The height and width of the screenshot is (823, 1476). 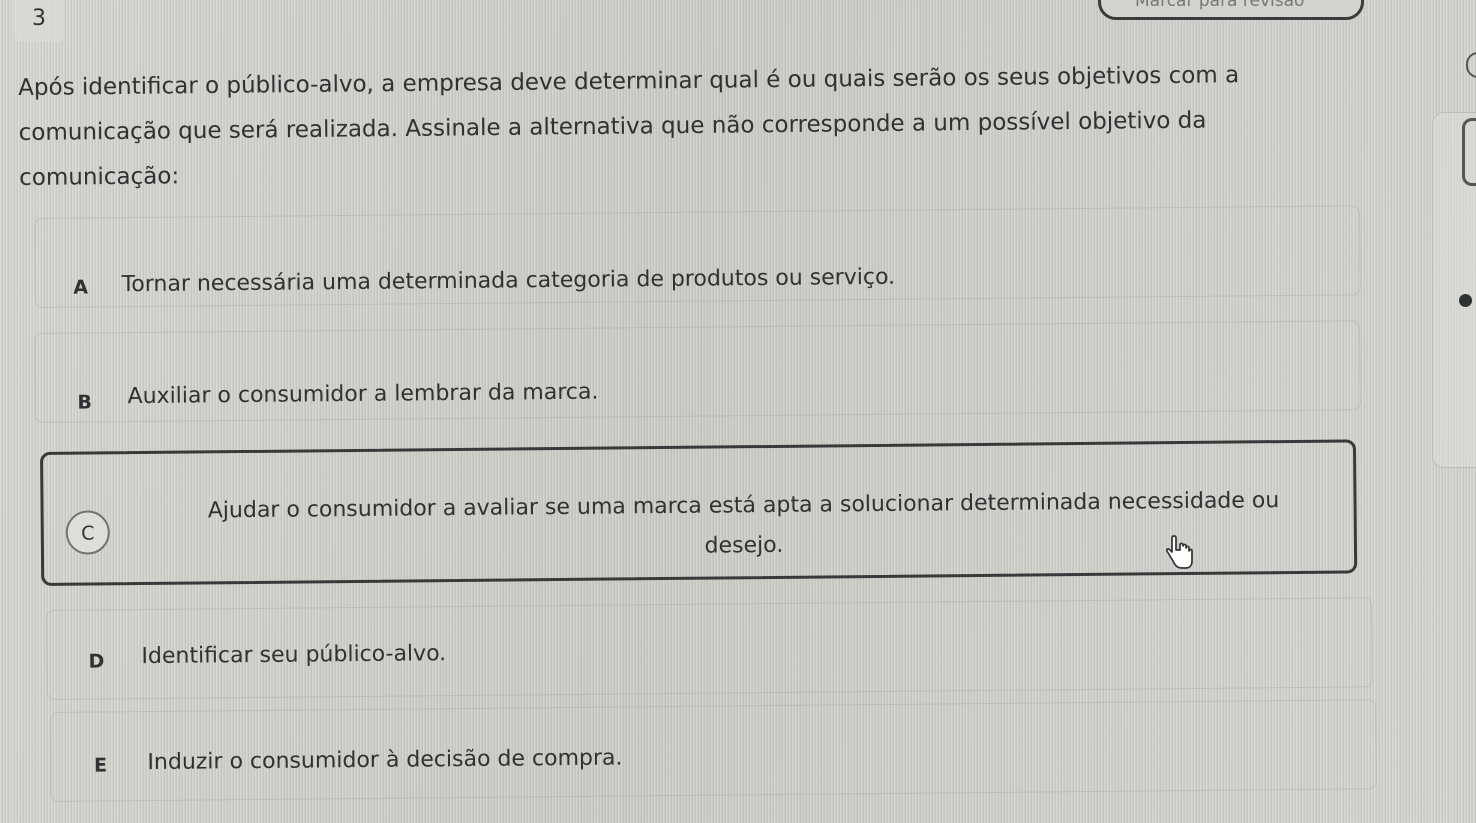 What do you see at coordinates (87, 532) in the screenshot?
I see `option-c-letter: C` at bounding box center [87, 532].